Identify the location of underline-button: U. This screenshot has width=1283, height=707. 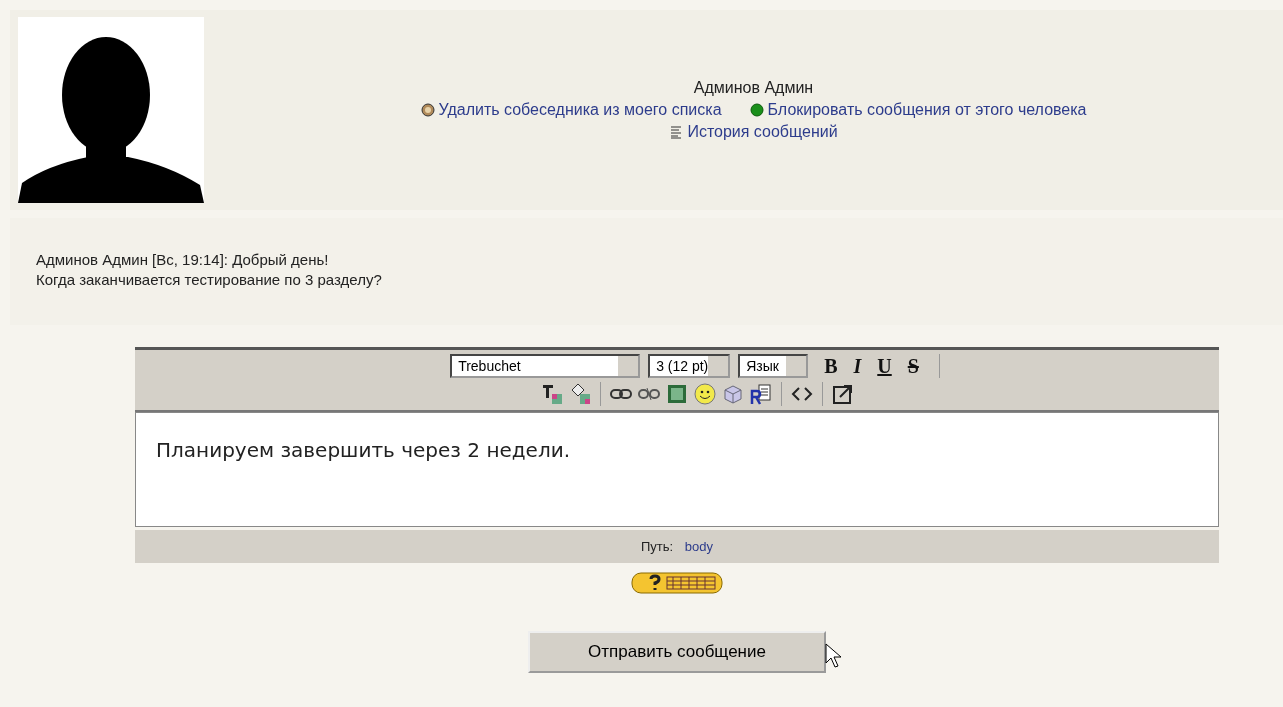
(884, 366).